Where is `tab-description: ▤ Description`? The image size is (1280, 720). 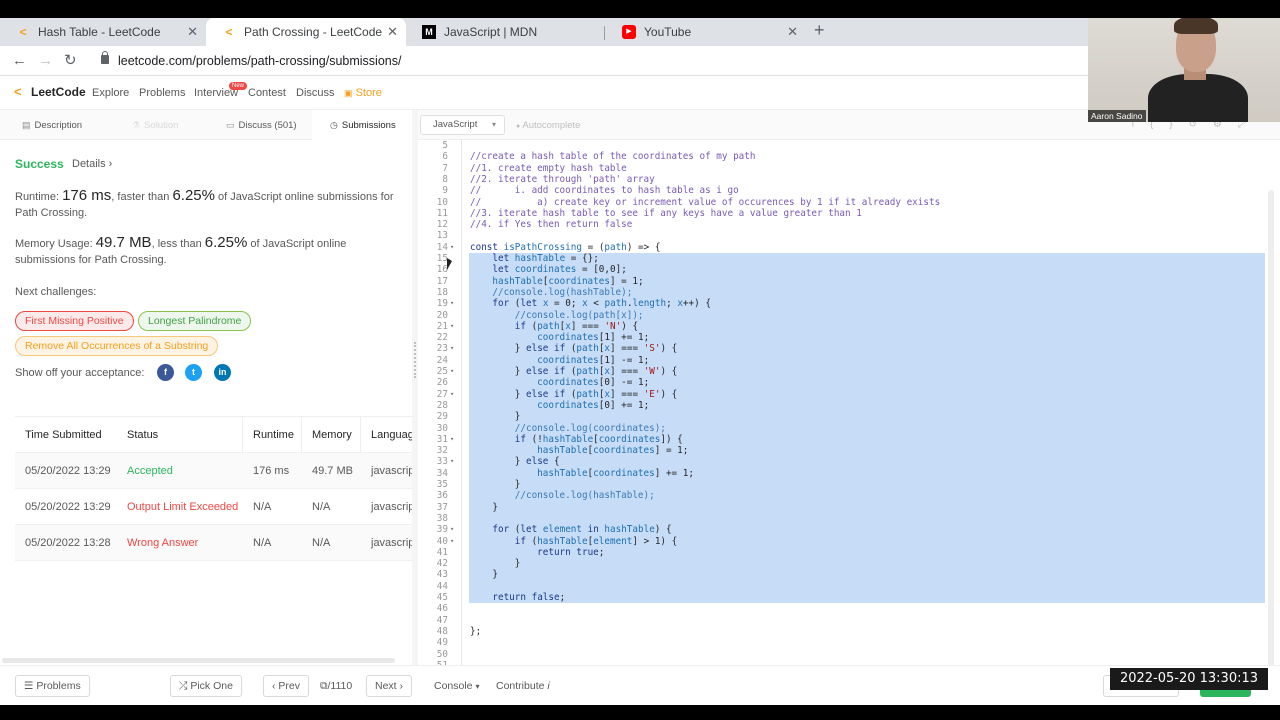 tab-description: ▤ Description is located at coordinates (52, 125).